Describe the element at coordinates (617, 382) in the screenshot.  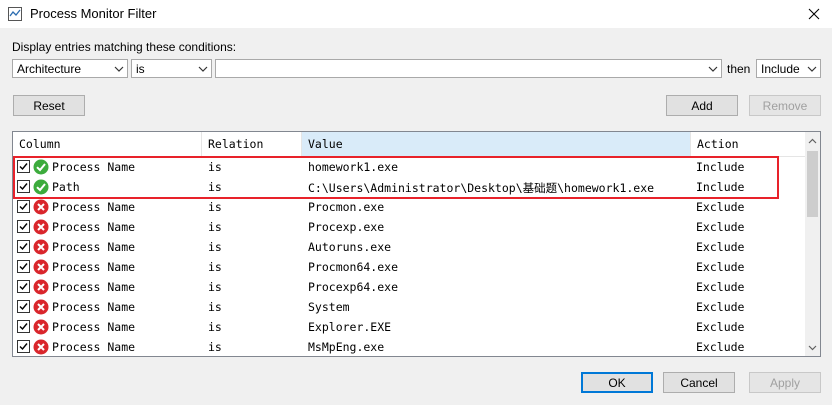
I see `ok-button: OK` at that location.